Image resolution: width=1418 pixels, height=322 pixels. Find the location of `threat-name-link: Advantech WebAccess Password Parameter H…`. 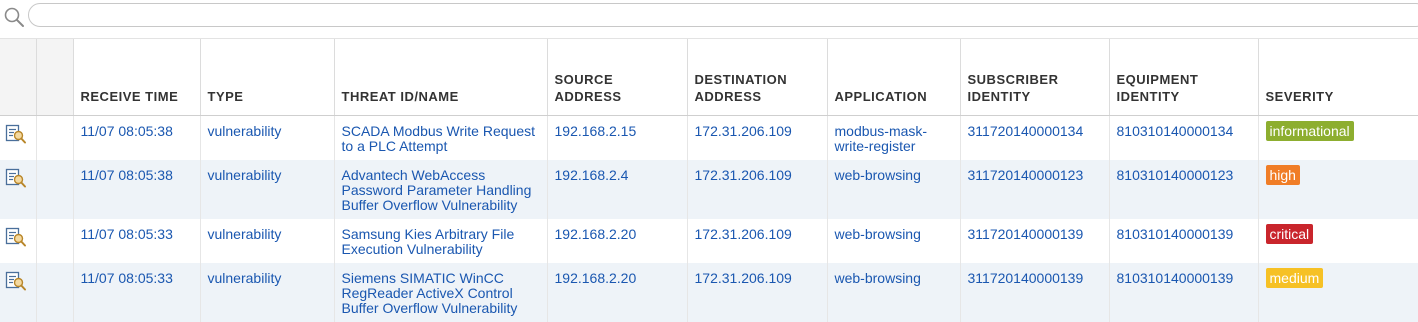

threat-name-link: Advantech WebAccess Password Parameter H… is located at coordinates (441, 190).